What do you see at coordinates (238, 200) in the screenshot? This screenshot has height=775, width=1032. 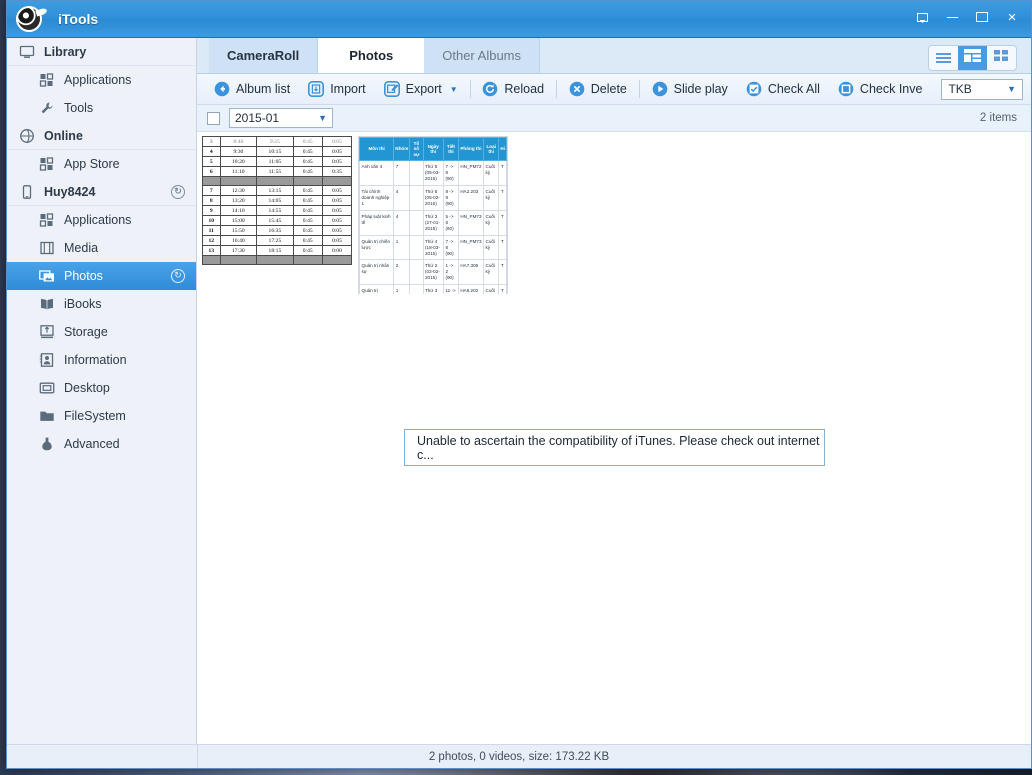 I see `cell: 13:20` at bounding box center [238, 200].